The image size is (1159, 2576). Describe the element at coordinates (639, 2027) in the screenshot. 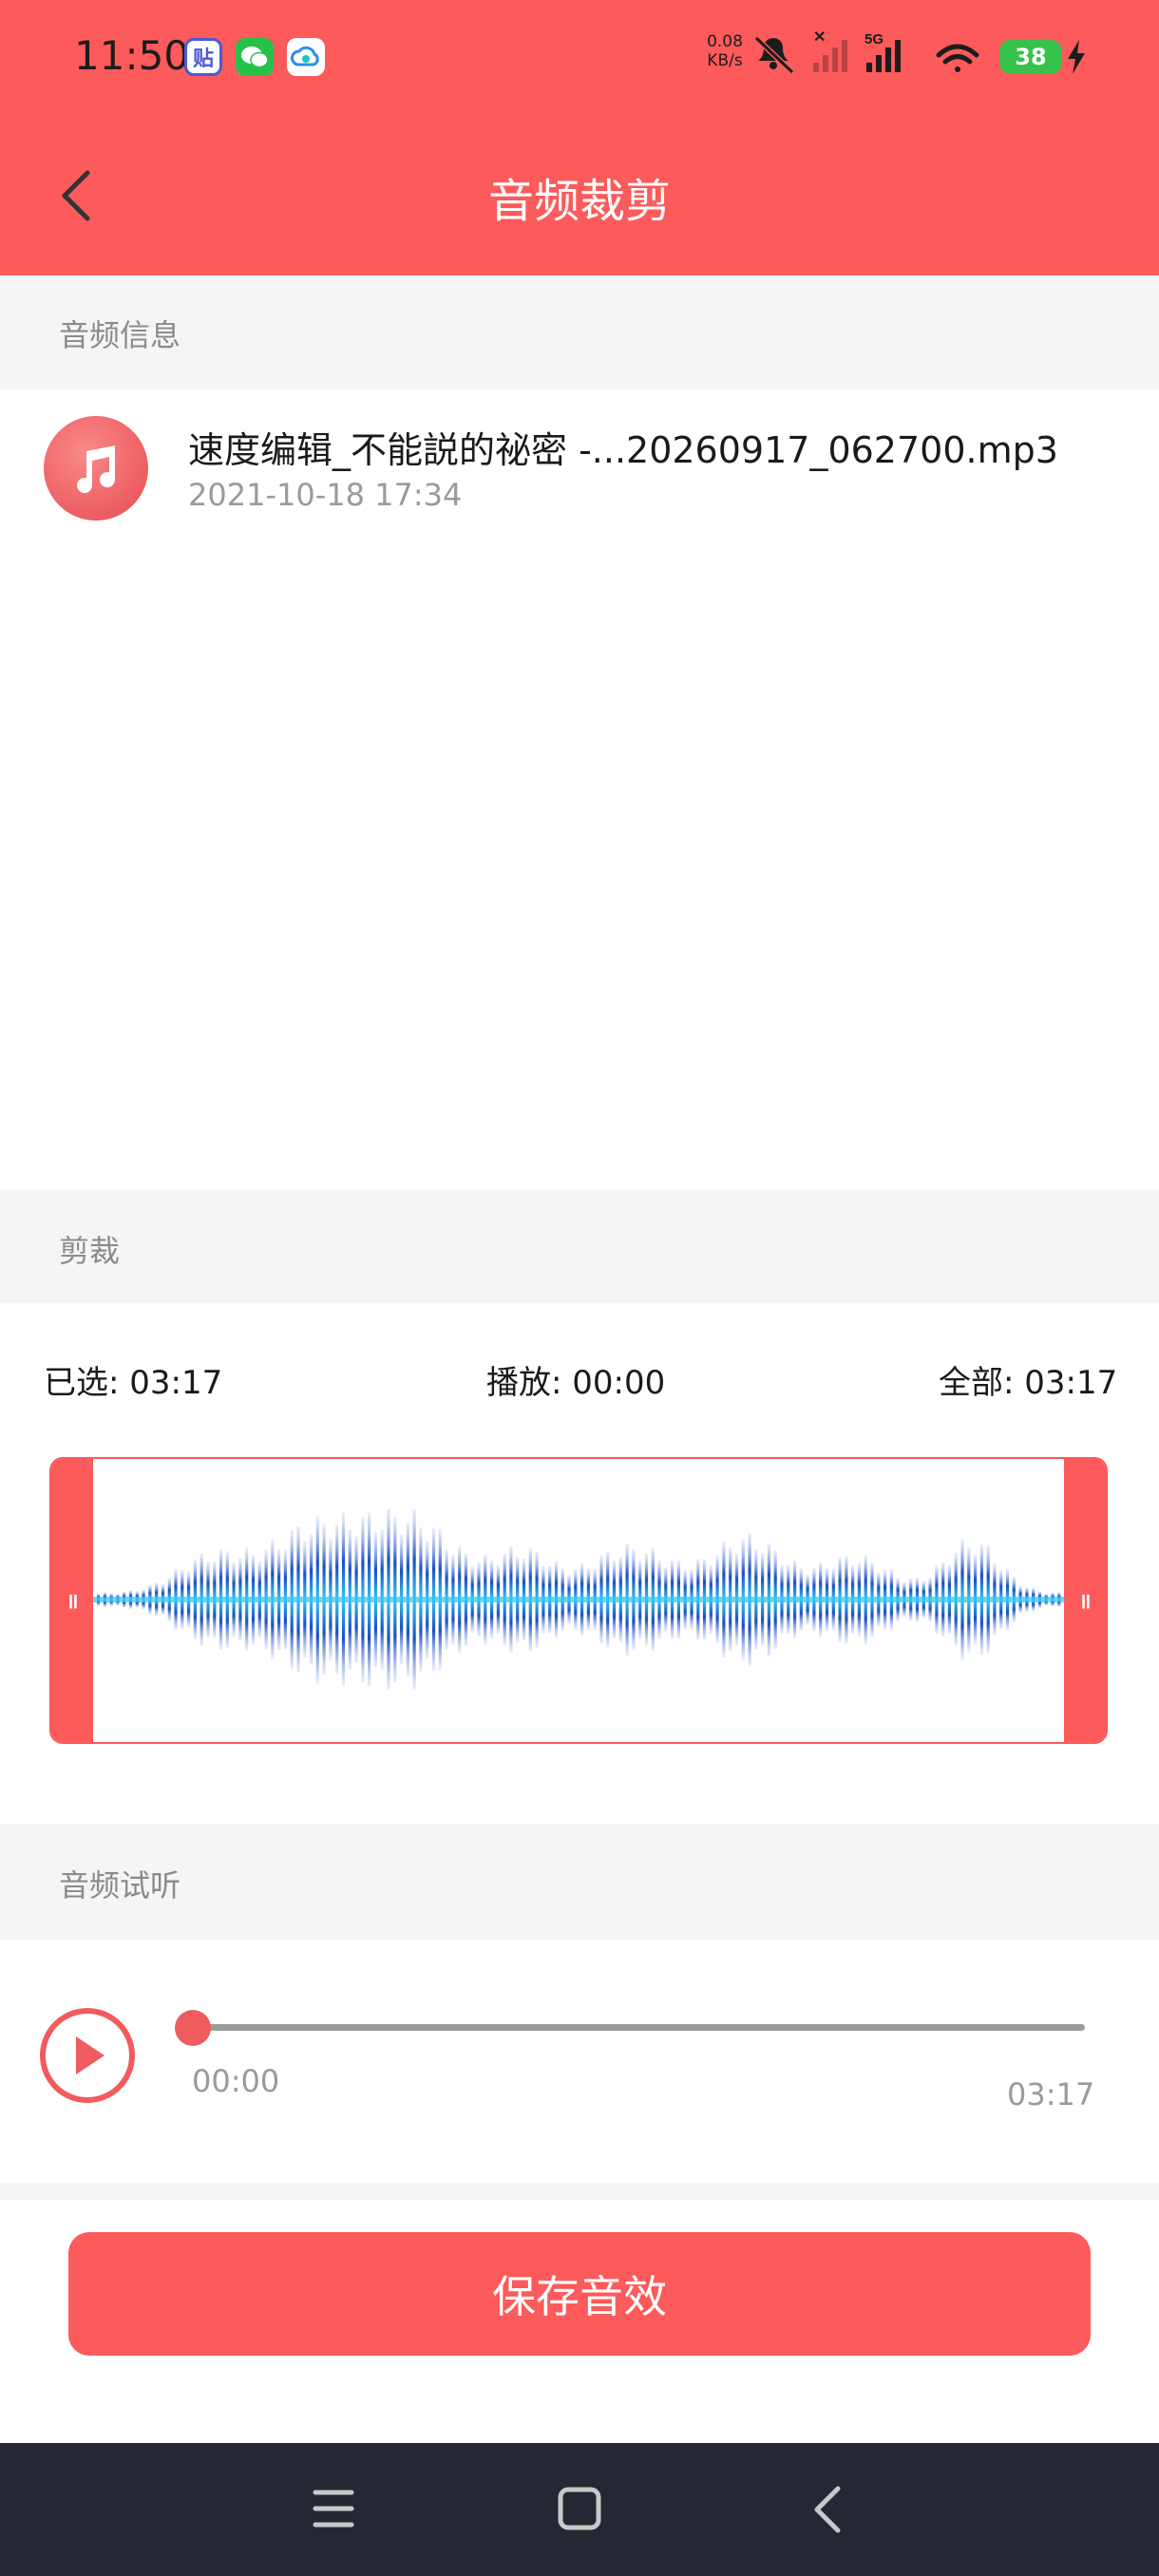

I see `progress-track` at that location.